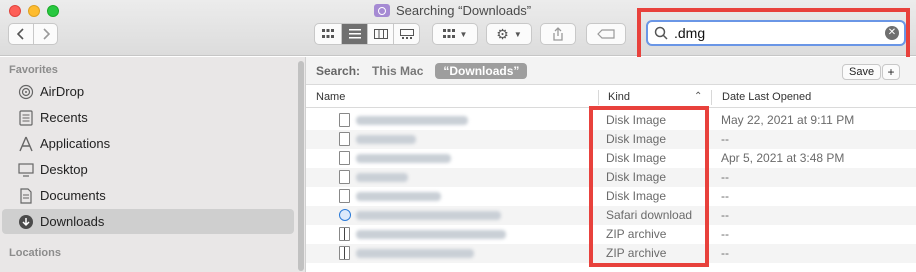 This screenshot has width=916, height=272. I want to click on list-icon, so click(354, 34).